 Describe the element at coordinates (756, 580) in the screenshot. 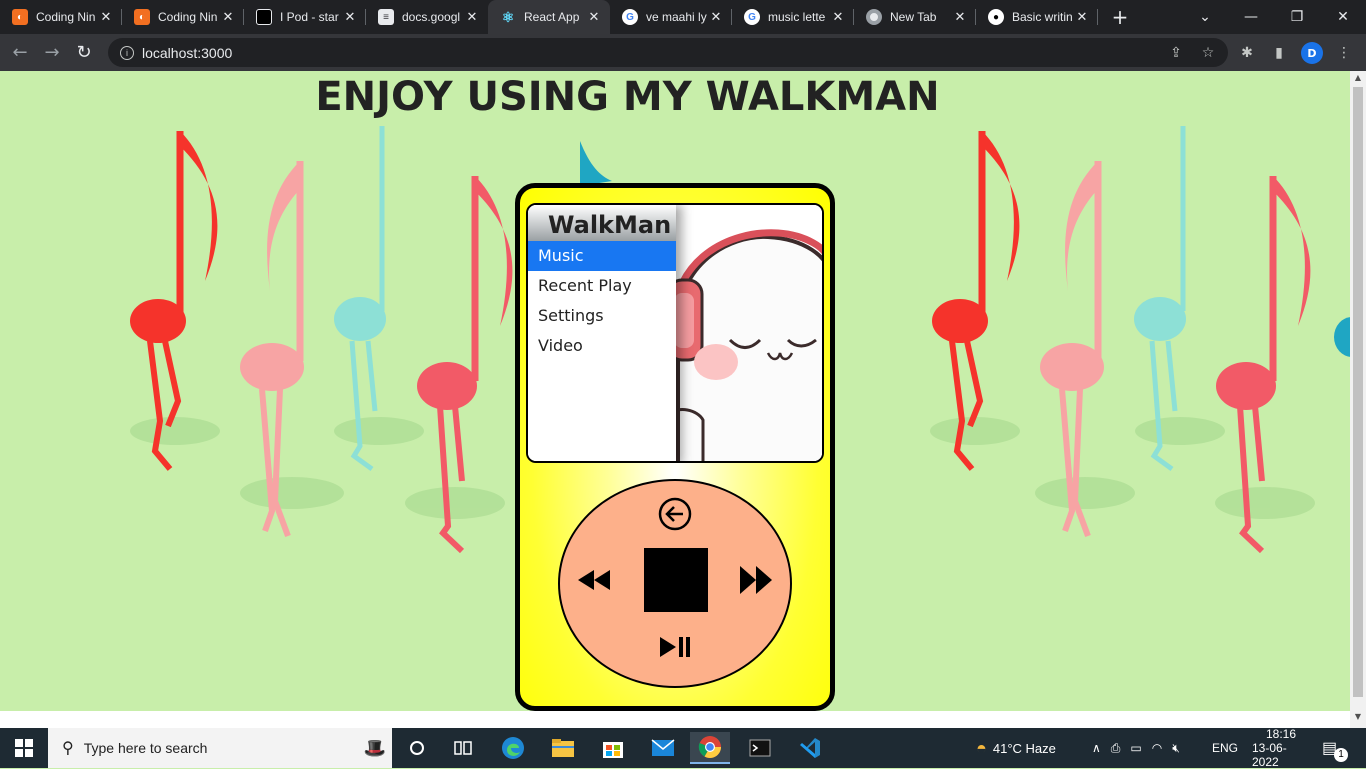

I see `fast-forward-icon` at that location.